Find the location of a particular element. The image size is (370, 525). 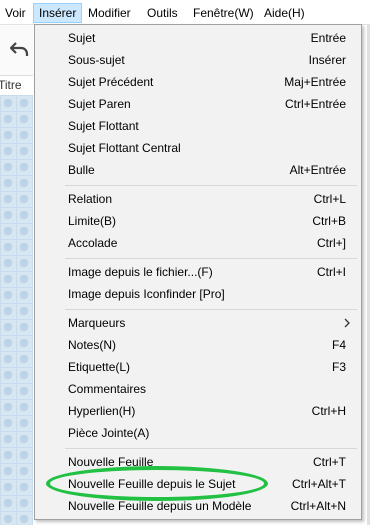

menu-item-shortcut: Ctrl+] is located at coordinates (331, 243).